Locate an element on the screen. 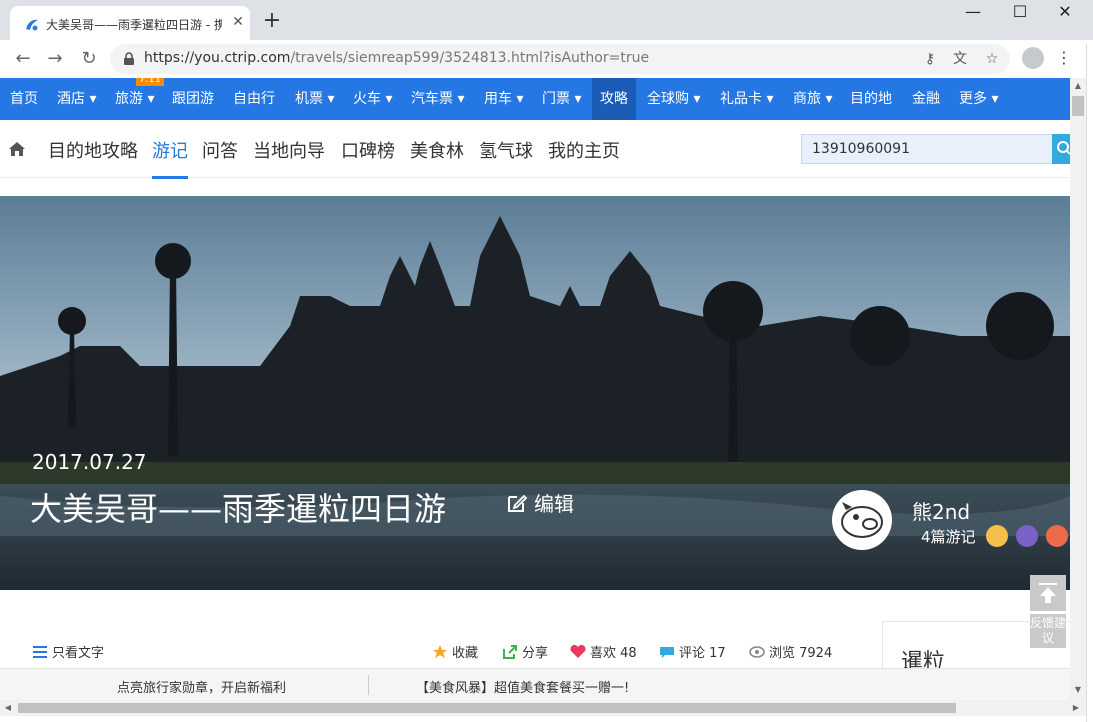  medal-1-icon is located at coordinates (997, 536).